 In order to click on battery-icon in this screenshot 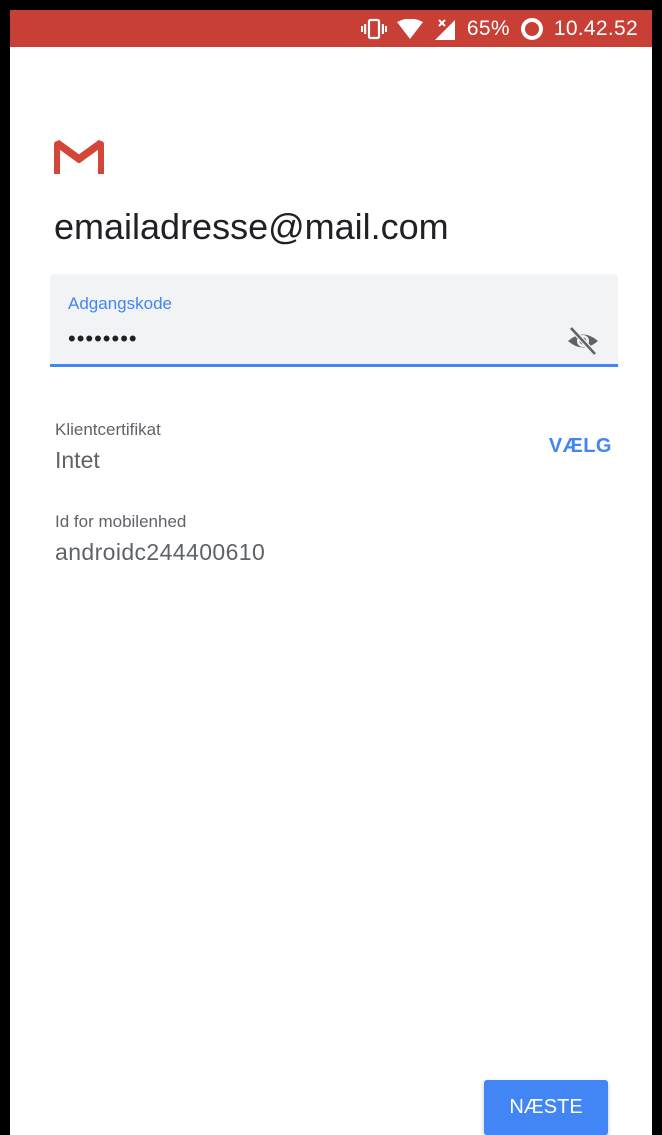, I will do `click(532, 29)`.